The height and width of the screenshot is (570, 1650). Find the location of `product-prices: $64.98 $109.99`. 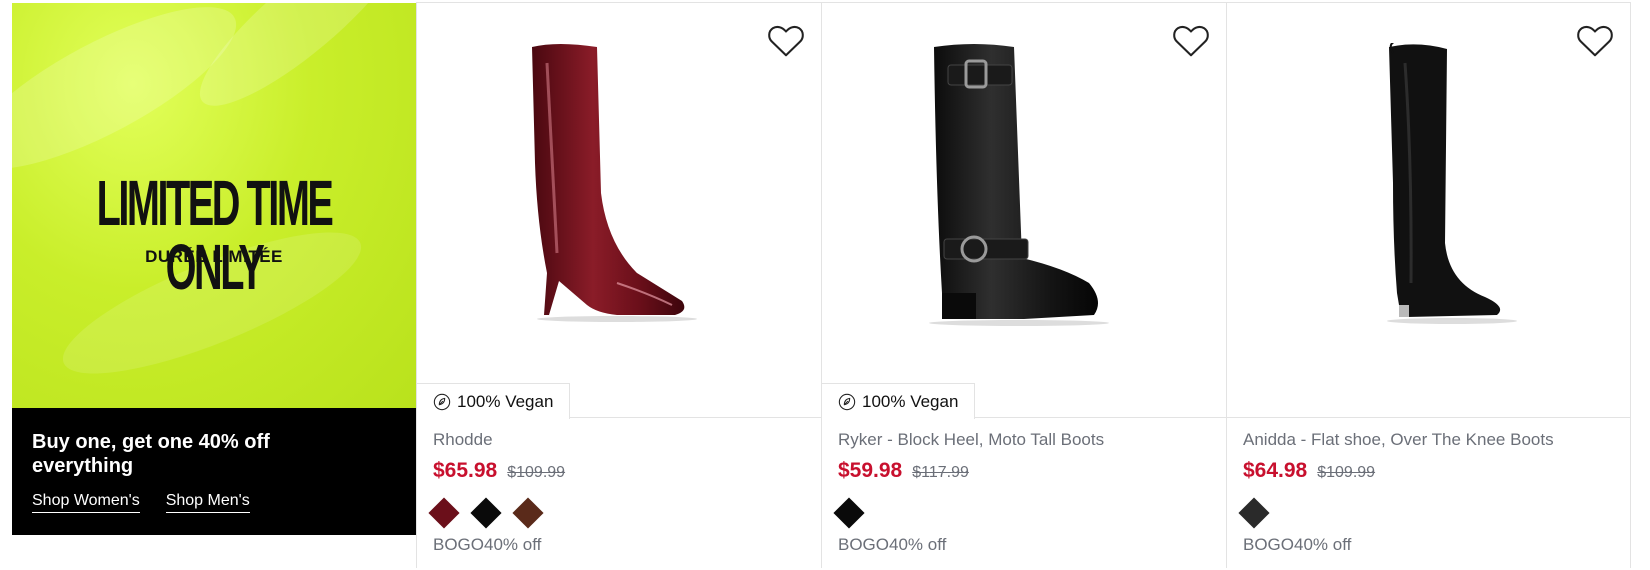

product-prices: $64.98 $109.99 is located at coordinates (1309, 471).